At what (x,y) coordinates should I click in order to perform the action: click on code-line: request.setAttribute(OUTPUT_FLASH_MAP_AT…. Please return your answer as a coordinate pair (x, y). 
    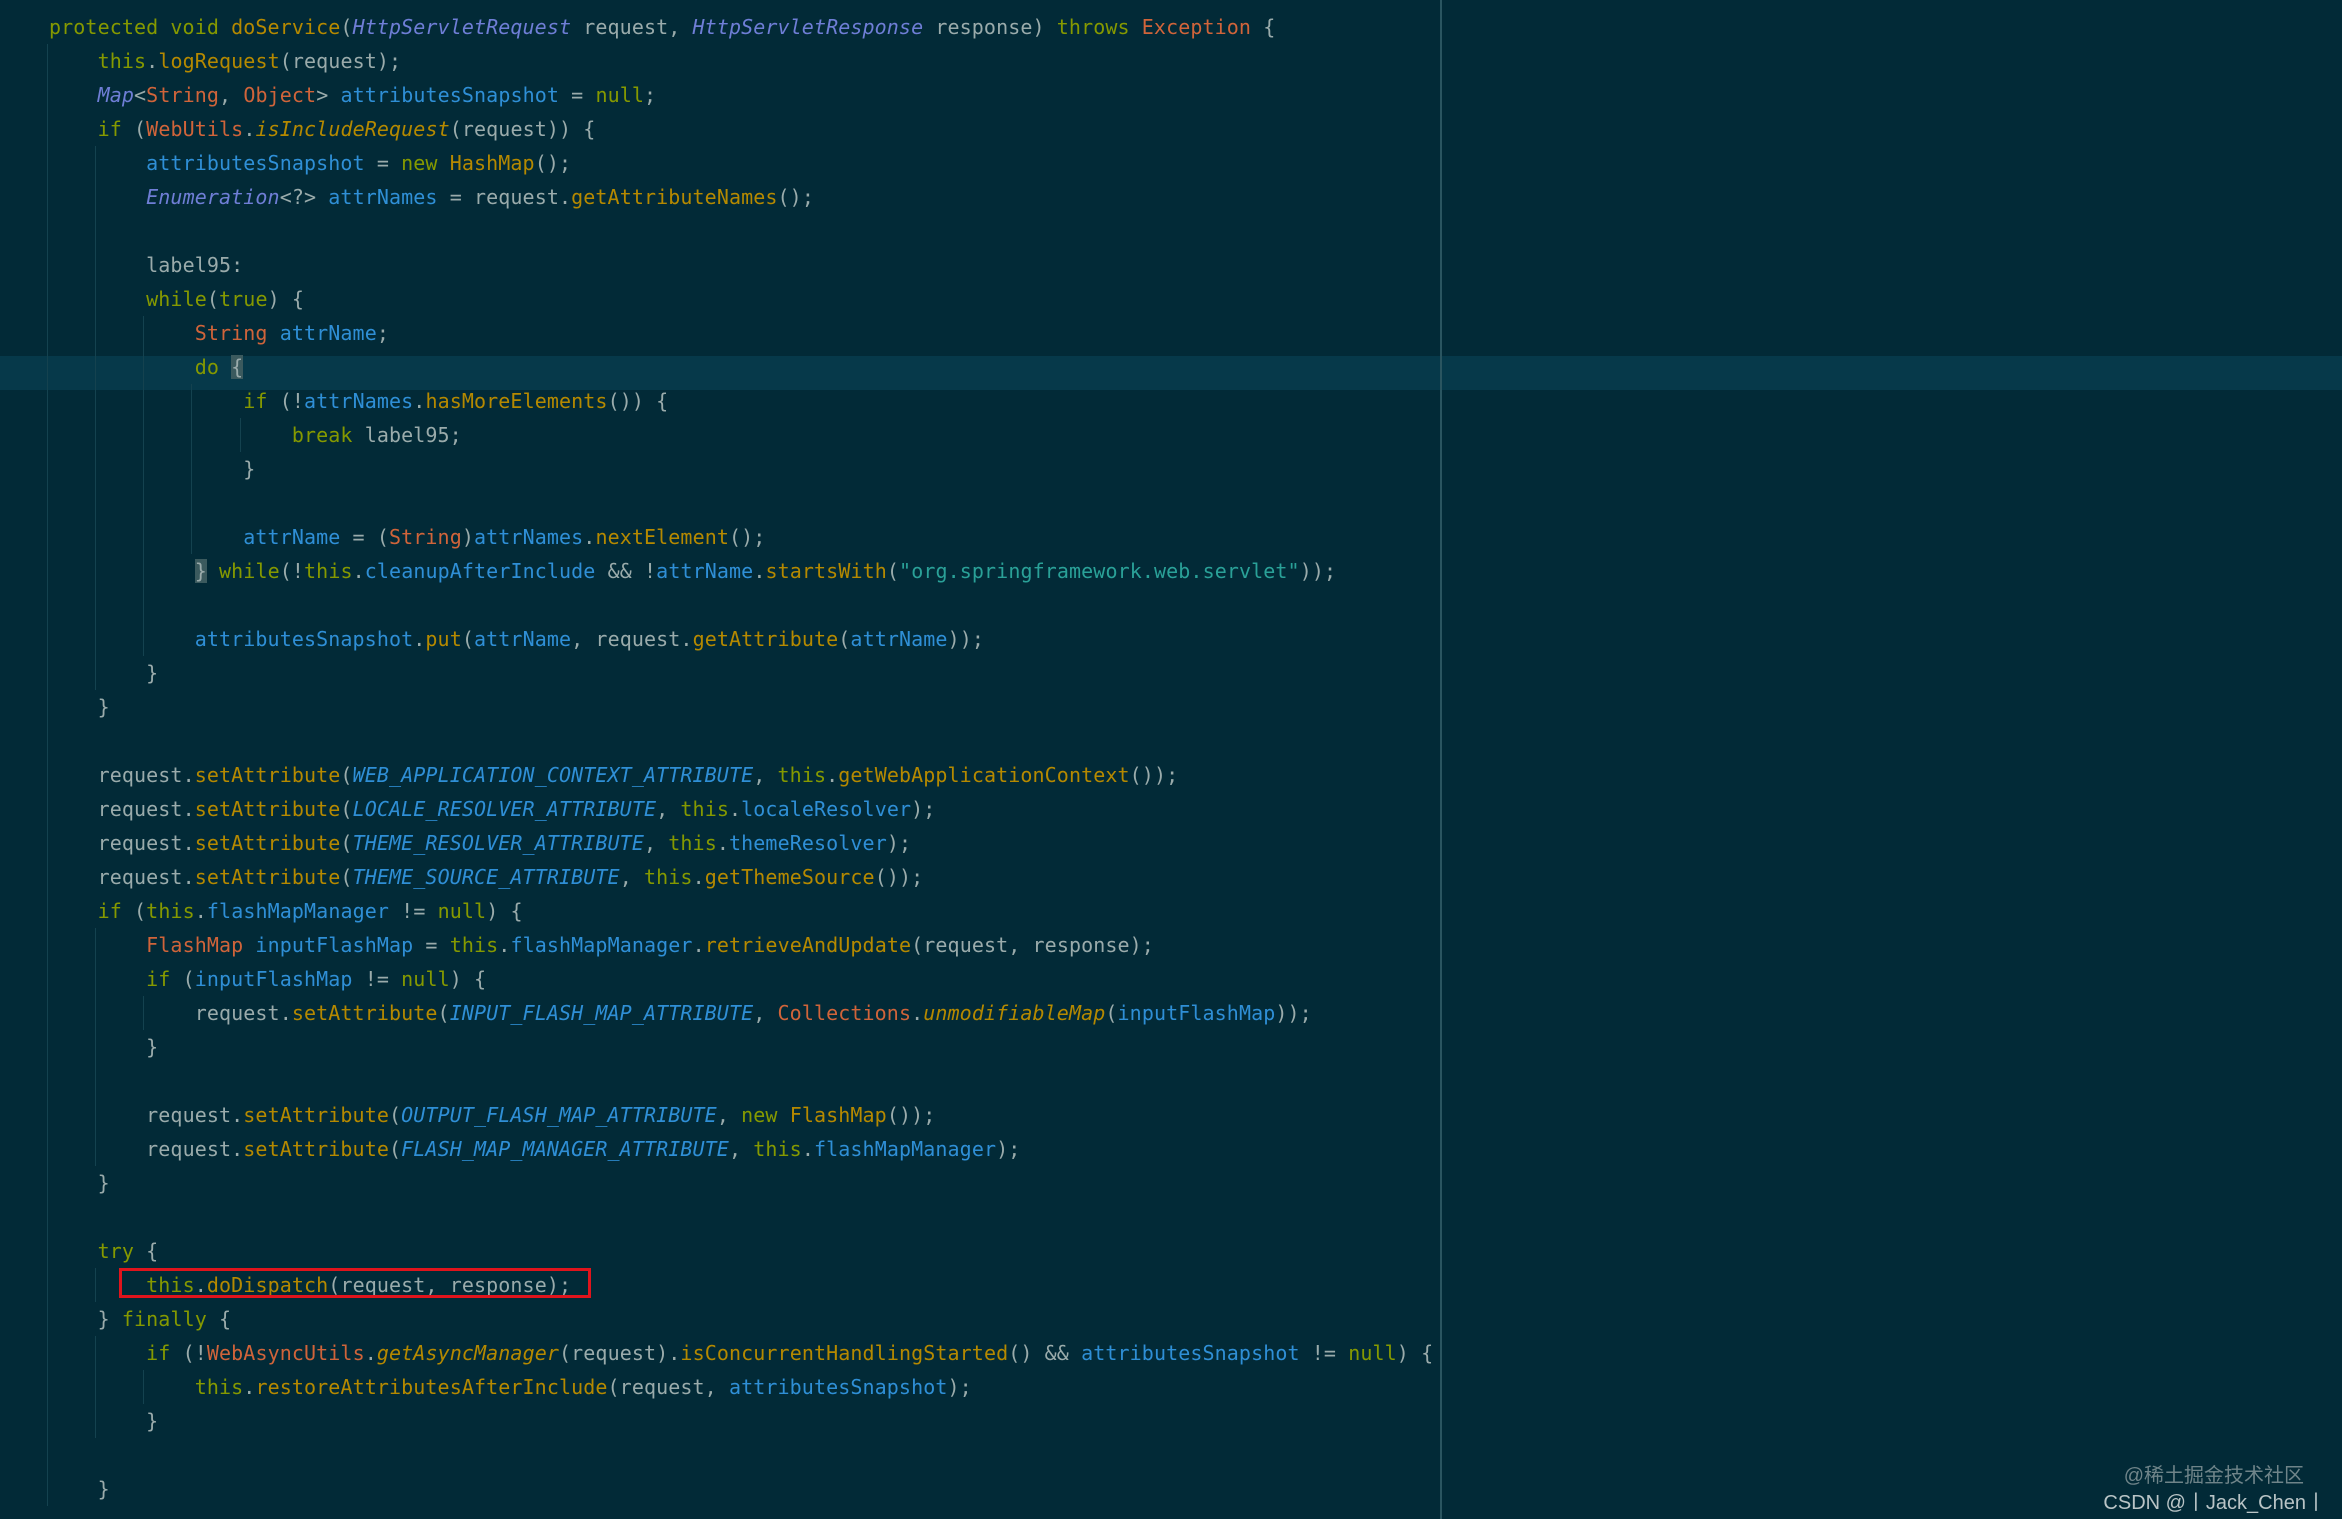
    Looking at the image, I should click on (741, 1115).